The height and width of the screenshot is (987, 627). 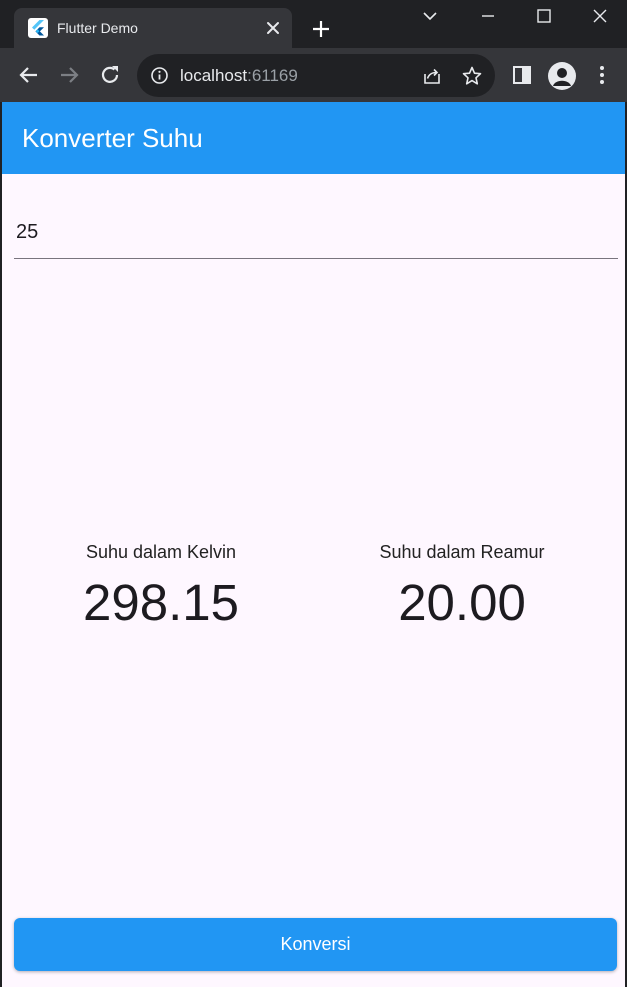 I want to click on close-window-icon, so click(x=600, y=16).